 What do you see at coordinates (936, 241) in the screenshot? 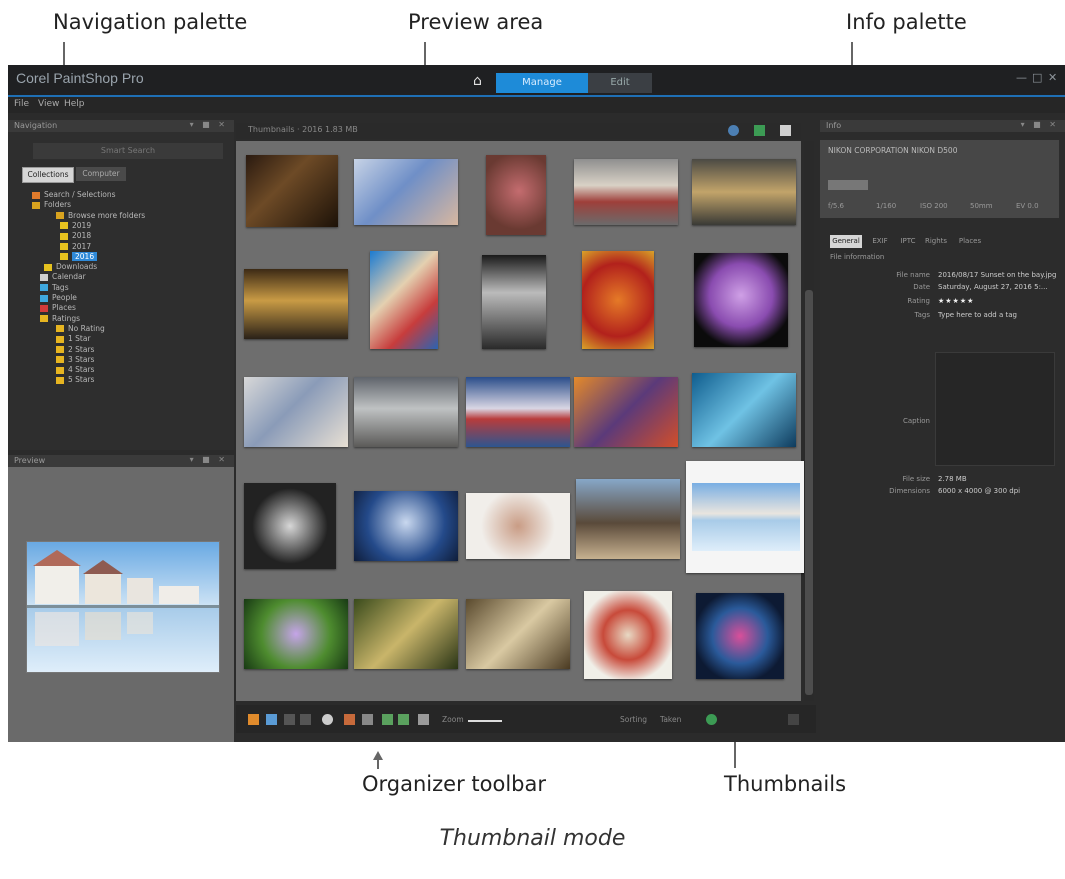
I see `info-tab: Rights` at bounding box center [936, 241].